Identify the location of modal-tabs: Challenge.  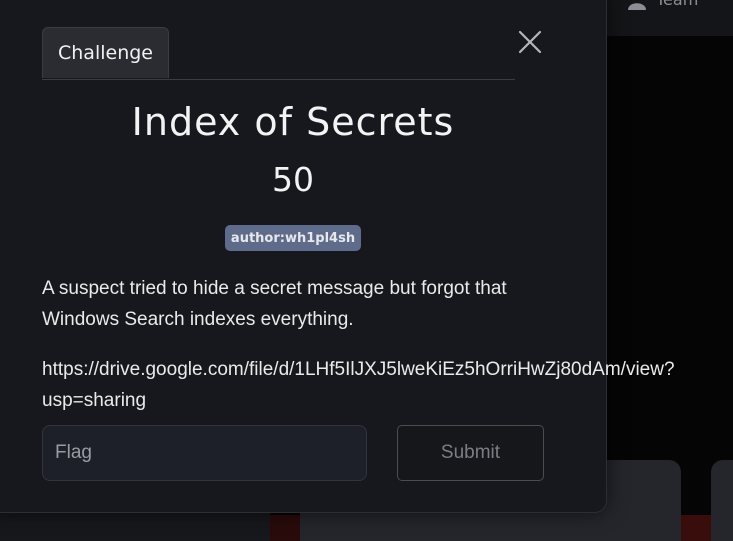
(278, 53).